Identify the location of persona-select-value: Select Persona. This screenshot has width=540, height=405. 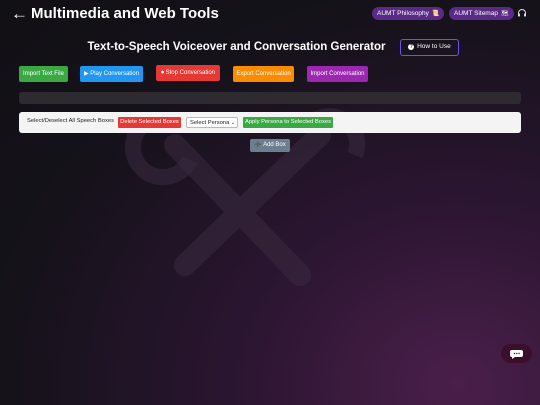
(210, 123).